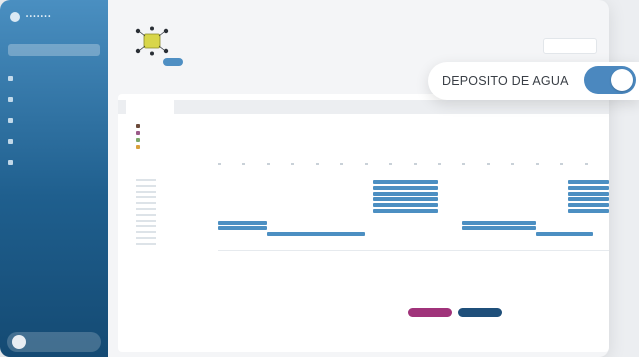 The width and height of the screenshot is (639, 357). Describe the element at coordinates (363, 107) in the screenshot. I see `tab-strip` at that location.